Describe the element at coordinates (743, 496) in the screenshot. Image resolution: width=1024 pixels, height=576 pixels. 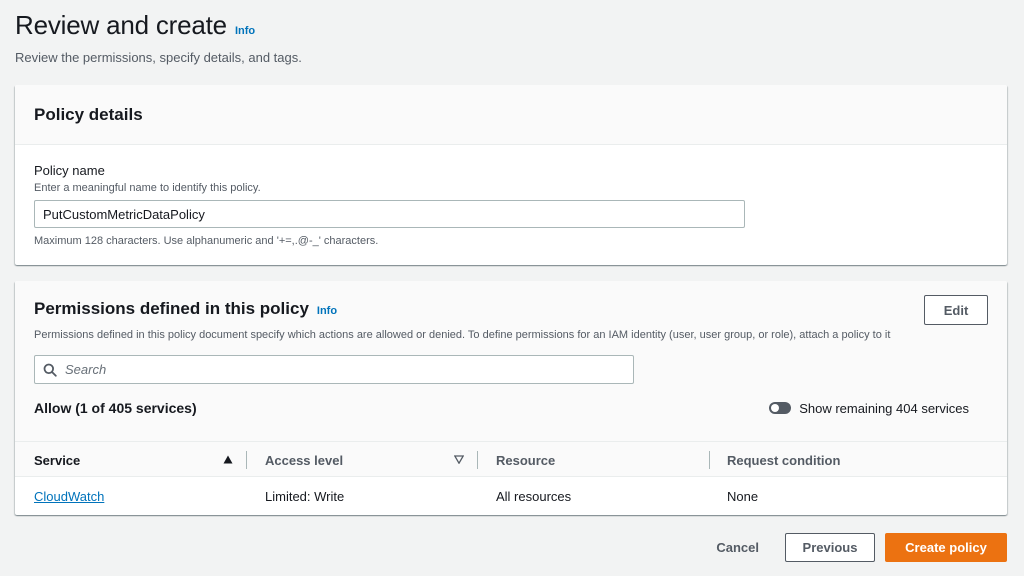
I see `request-condition-cell: None` at that location.